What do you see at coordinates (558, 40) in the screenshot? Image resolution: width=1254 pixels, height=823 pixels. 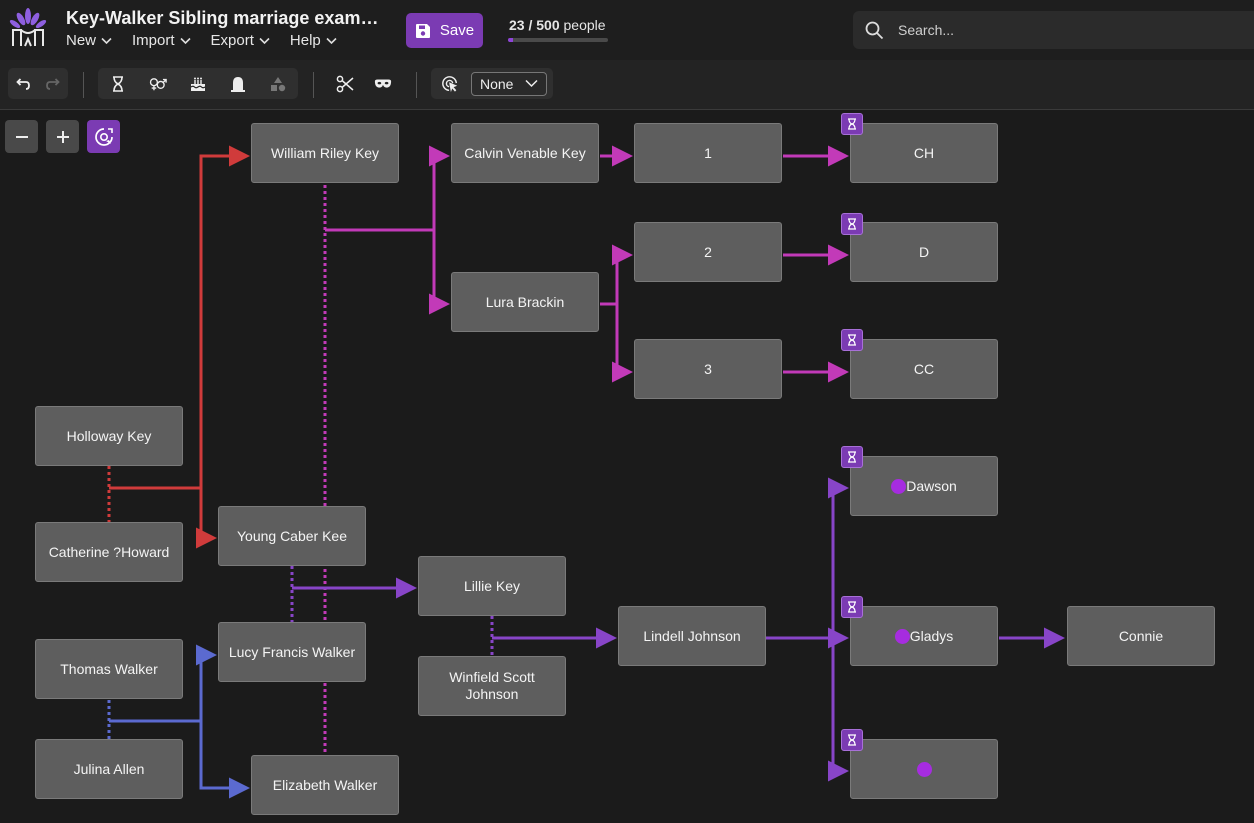 I see `people-progress-bar` at bounding box center [558, 40].